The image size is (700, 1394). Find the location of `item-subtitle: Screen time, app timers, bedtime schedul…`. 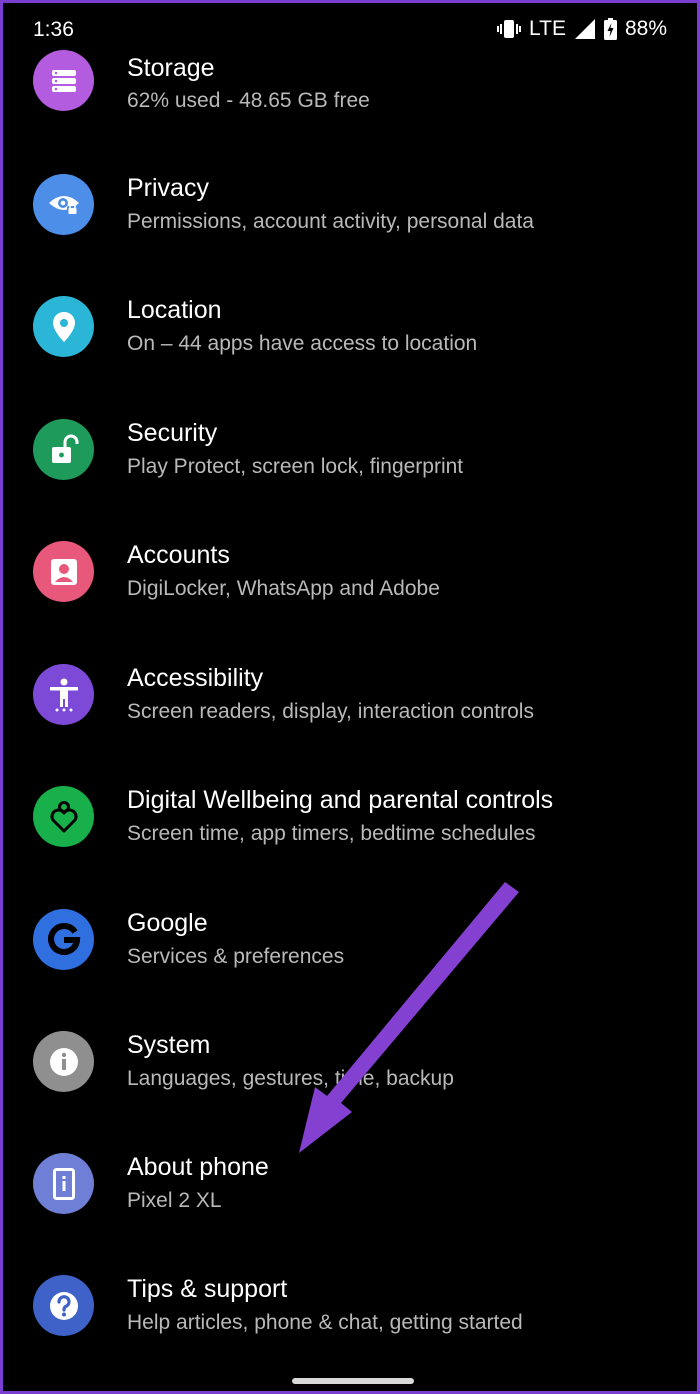

item-subtitle: Screen time, app timers, bedtime schedul… is located at coordinates (331, 833).